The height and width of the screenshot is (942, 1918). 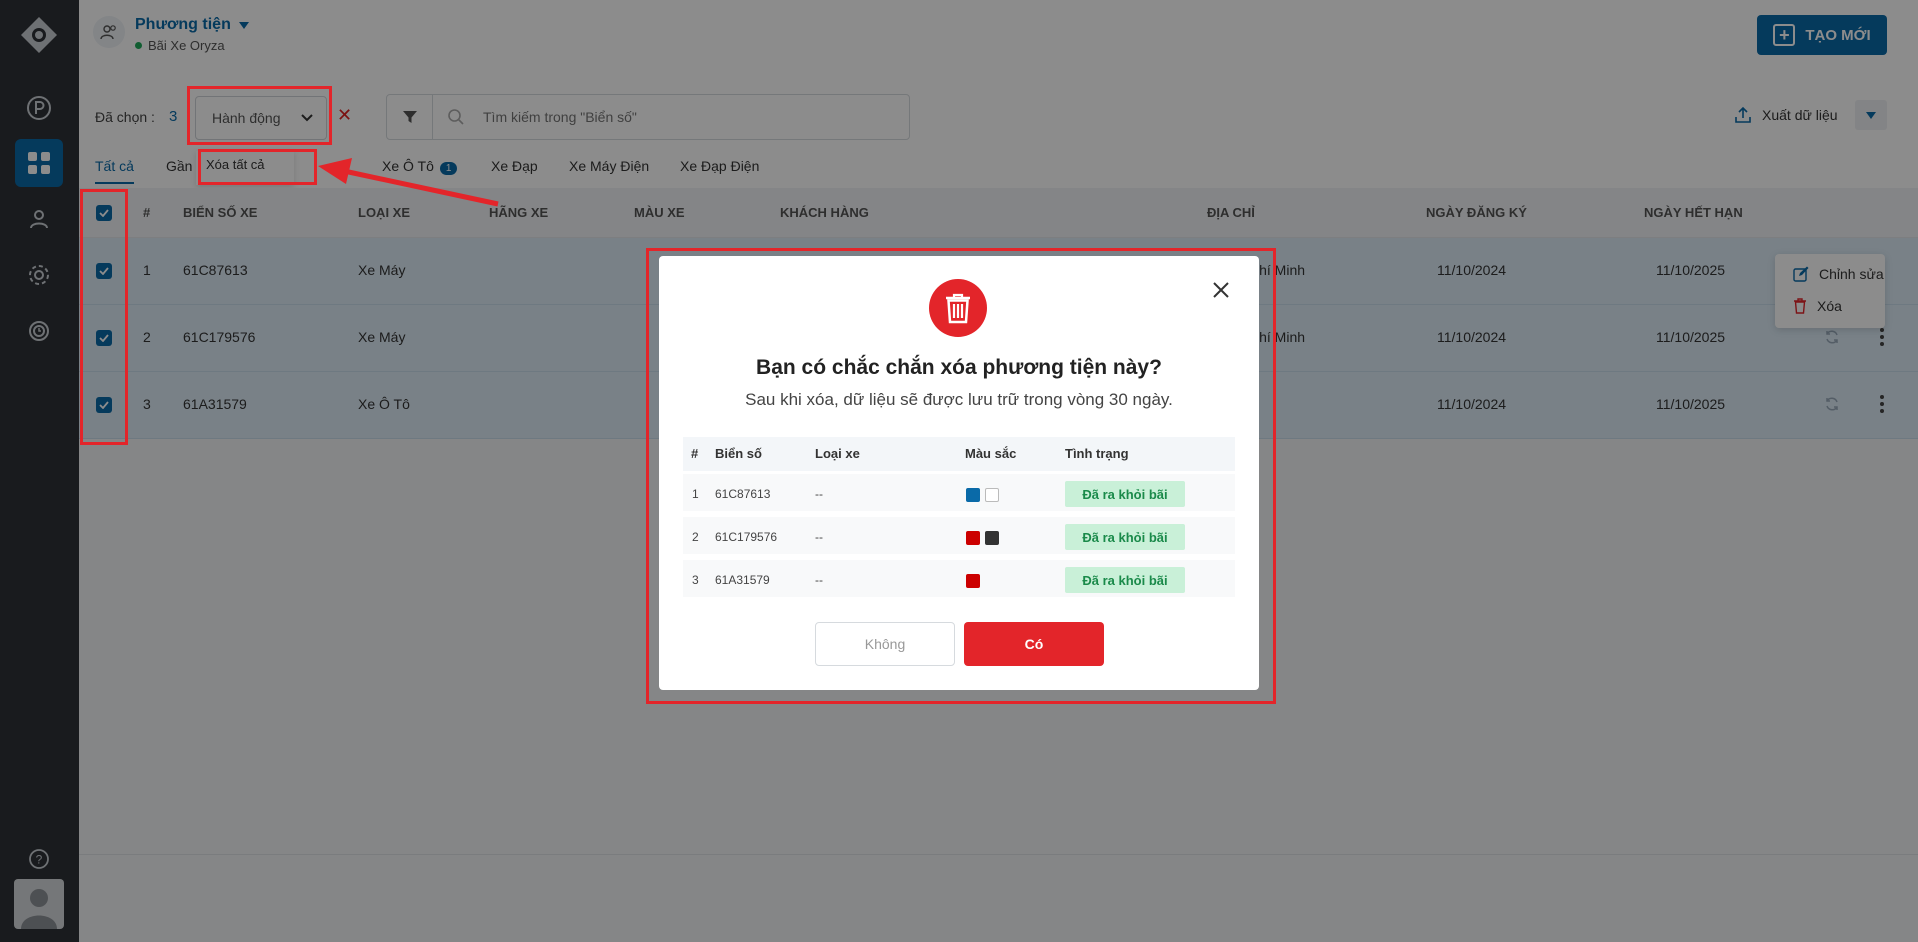 What do you see at coordinates (959, 537) in the screenshot?
I see `table-row: 2 61C179576 -- Đã ra khỏi bãi` at bounding box center [959, 537].